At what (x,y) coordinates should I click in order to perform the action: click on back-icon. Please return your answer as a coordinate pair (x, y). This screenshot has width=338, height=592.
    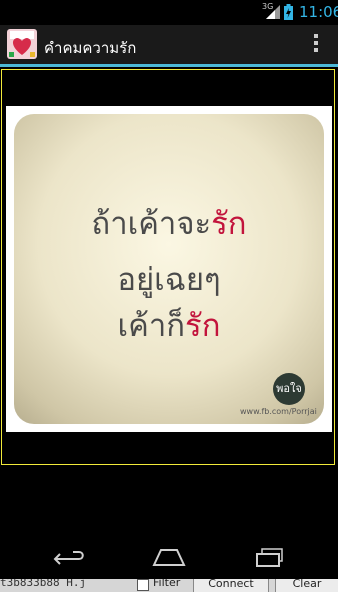
    Looking at the image, I should click on (69, 557).